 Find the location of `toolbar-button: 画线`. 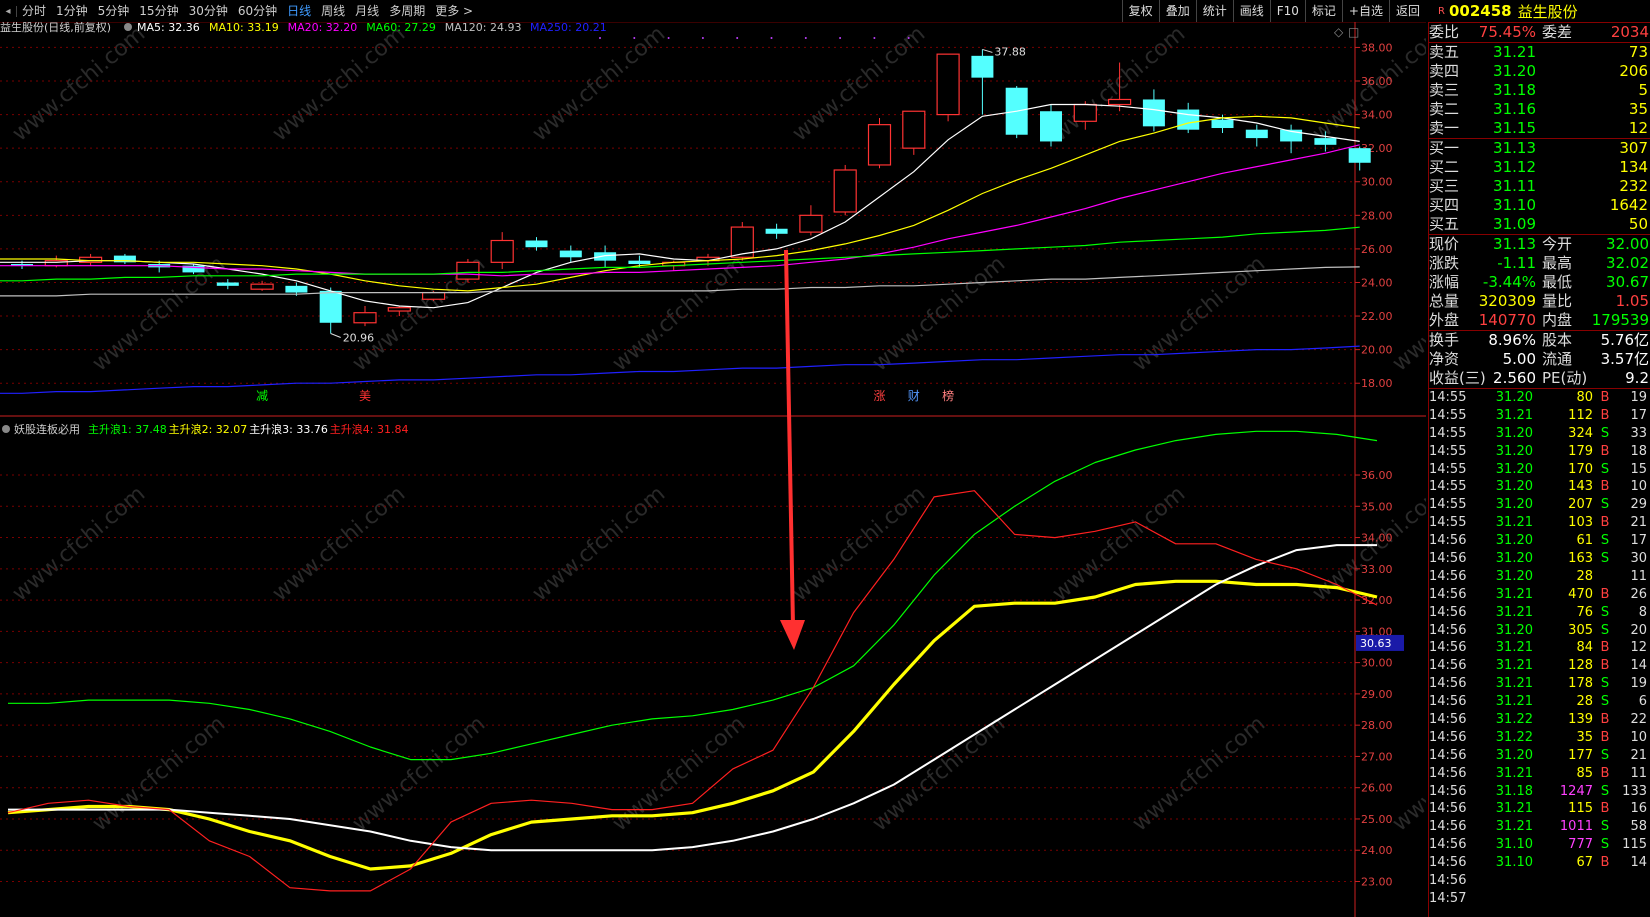

toolbar-button: 画线 is located at coordinates (1251, 11).